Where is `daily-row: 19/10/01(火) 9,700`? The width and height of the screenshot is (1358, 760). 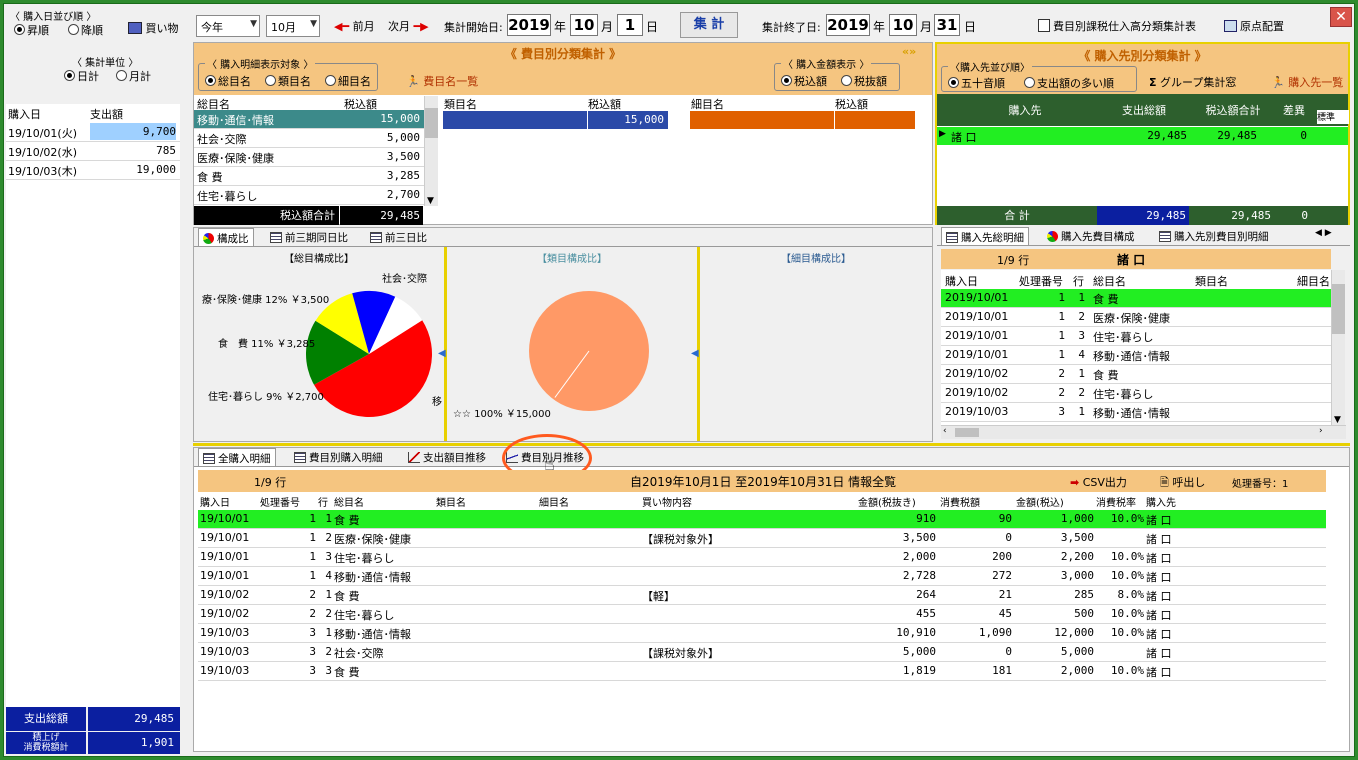 daily-row: 19/10/01(火) 9,700 is located at coordinates (93, 132).